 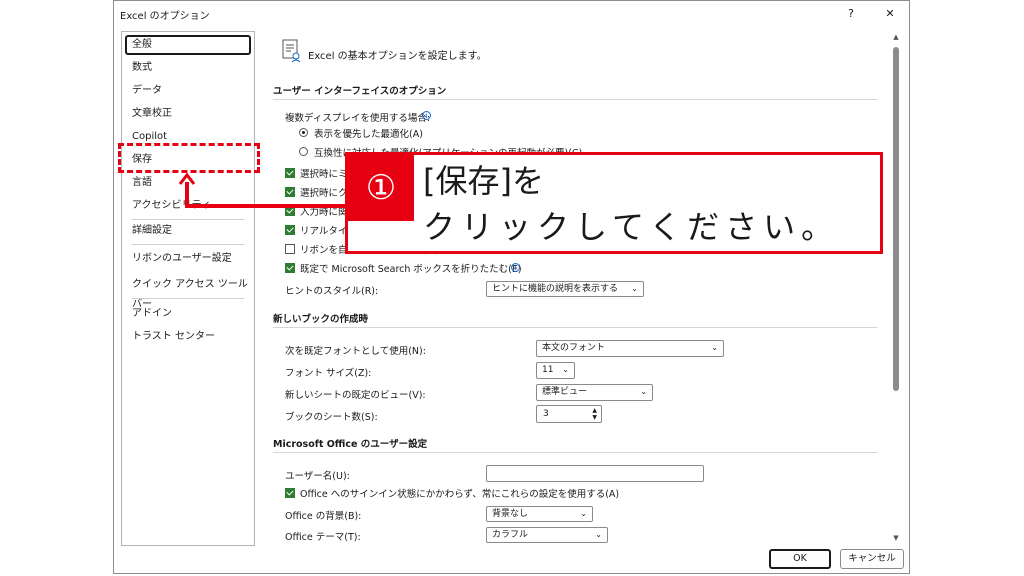 What do you see at coordinates (355, 395) in the screenshot?
I see `default-view-label: 新しいシートの既定のビュー(V):` at bounding box center [355, 395].